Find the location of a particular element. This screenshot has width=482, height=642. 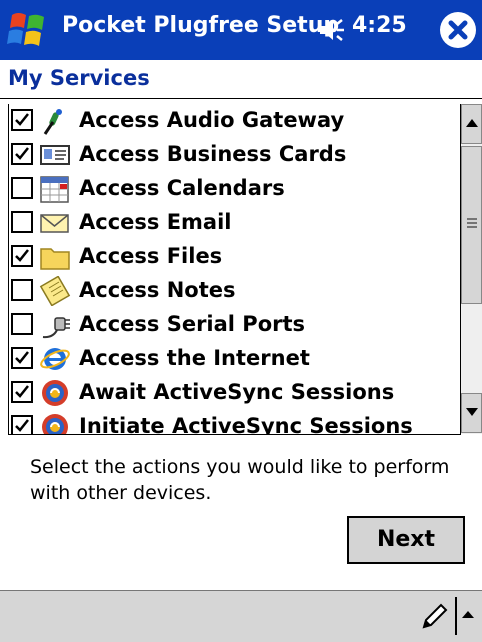

close-button is located at coordinates (458, 30).